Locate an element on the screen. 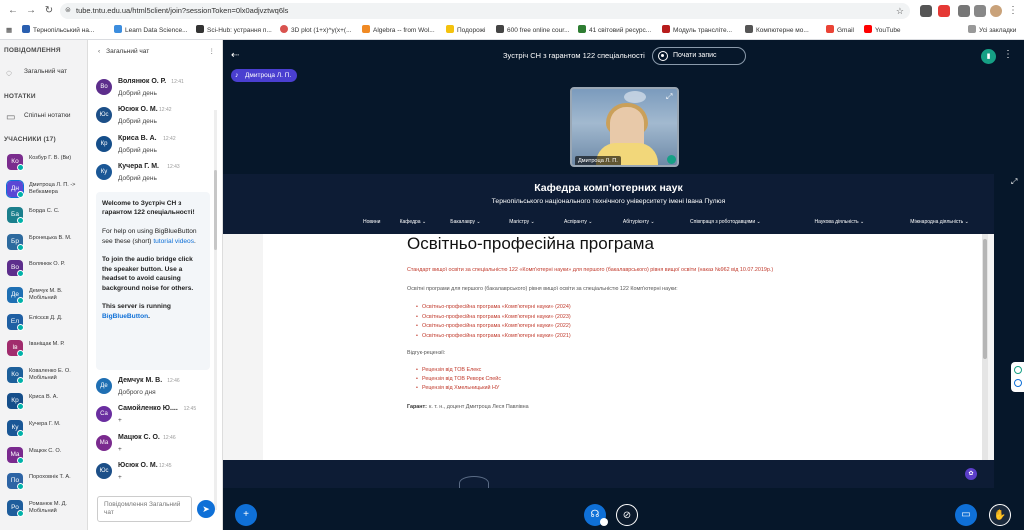 The width and height of the screenshot is (1024, 530). review-link: Рецензія від ТОВ Реворк Спейс is located at coordinates (461, 379).